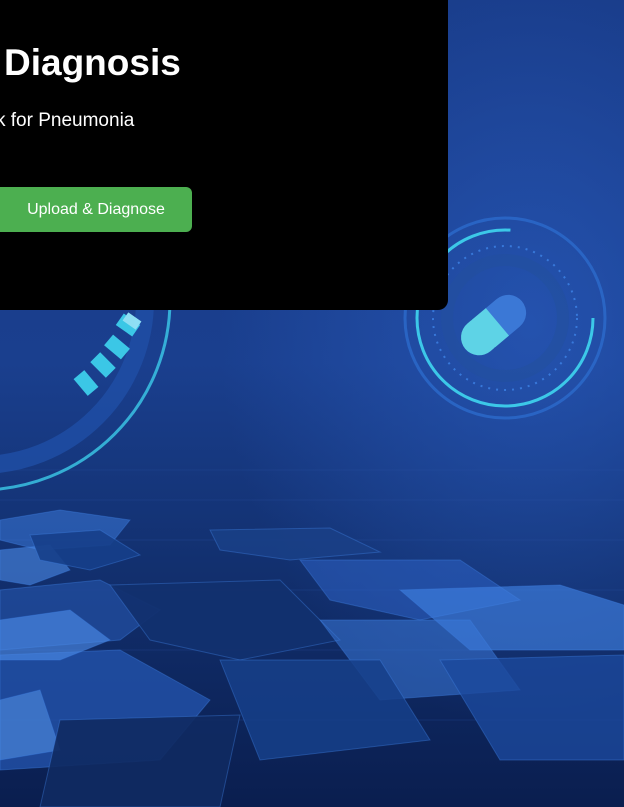  Describe the element at coordinates (96, 209) in the screenshot. I see `upload-diagnose-button: Upload & Diagnose` at that location.